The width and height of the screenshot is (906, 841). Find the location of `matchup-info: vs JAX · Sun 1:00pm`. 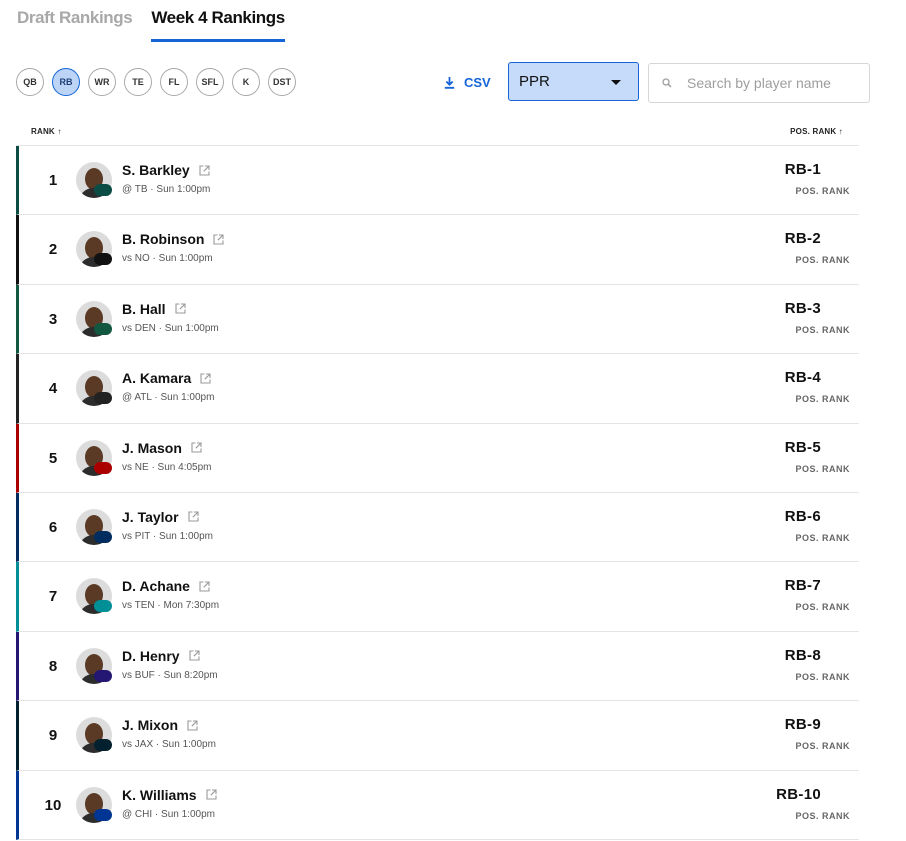

matchup-info: vs JAX · Sun 1:00pm is located at coordinates (169, 745).